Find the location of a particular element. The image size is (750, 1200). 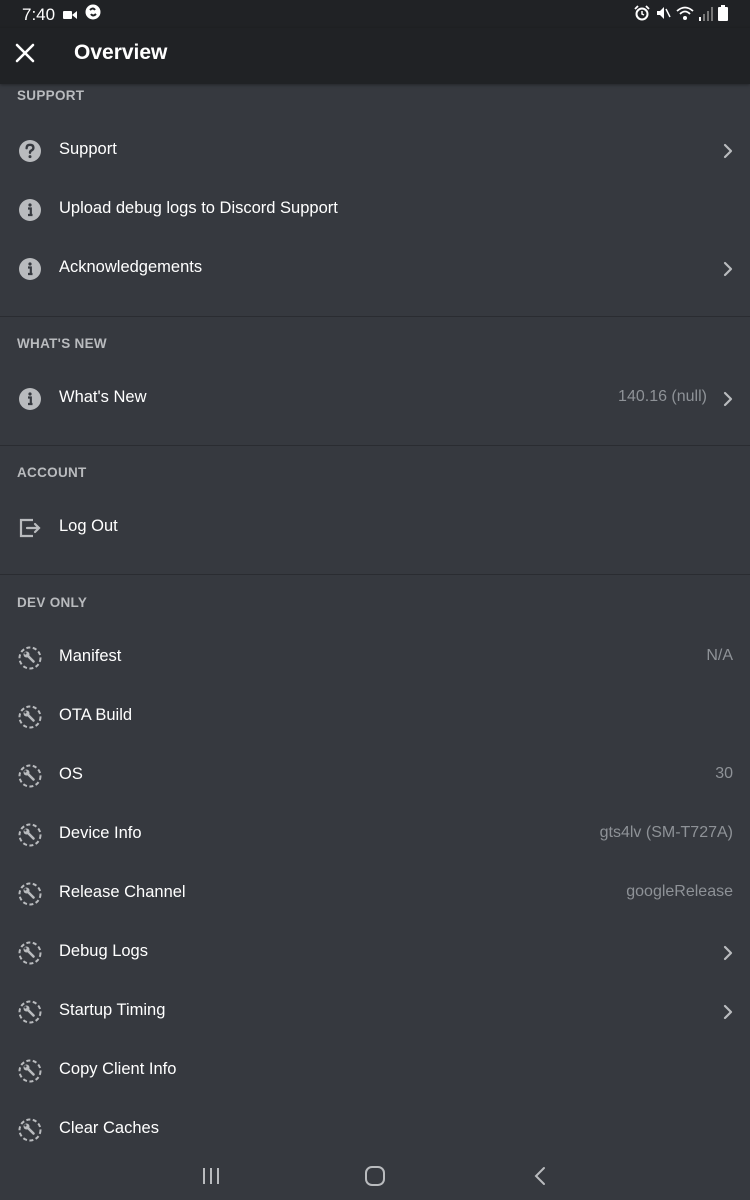

row-value: N/A is located at coordinates (719, 655).